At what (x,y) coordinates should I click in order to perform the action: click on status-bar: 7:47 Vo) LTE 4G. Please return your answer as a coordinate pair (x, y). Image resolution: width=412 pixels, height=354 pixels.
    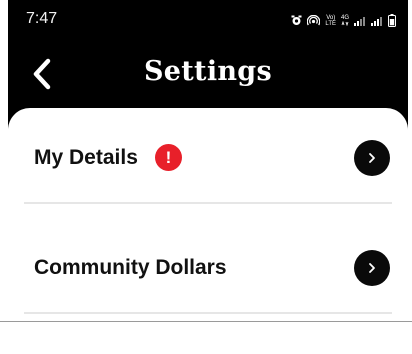
    Looking at the image, I should click on (208, 20).